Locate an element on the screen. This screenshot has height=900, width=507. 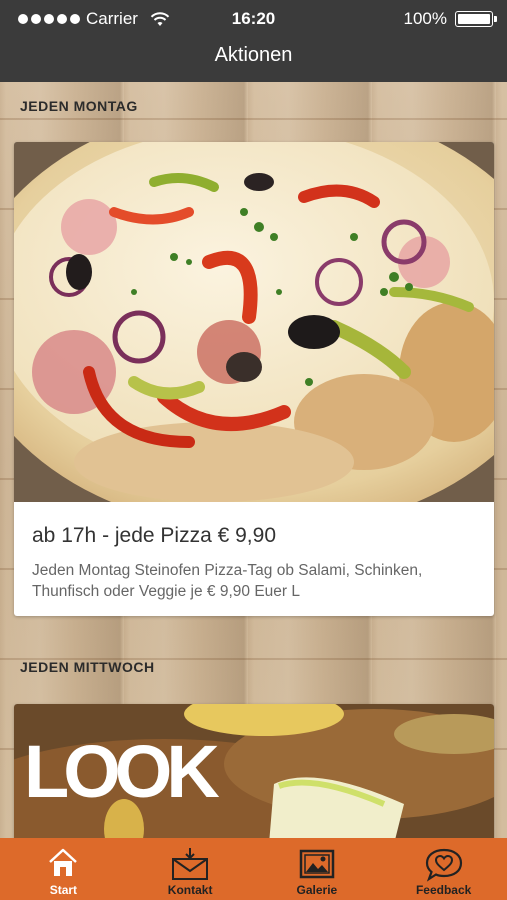
tab-start: Start is located at coordinates (63, 869).